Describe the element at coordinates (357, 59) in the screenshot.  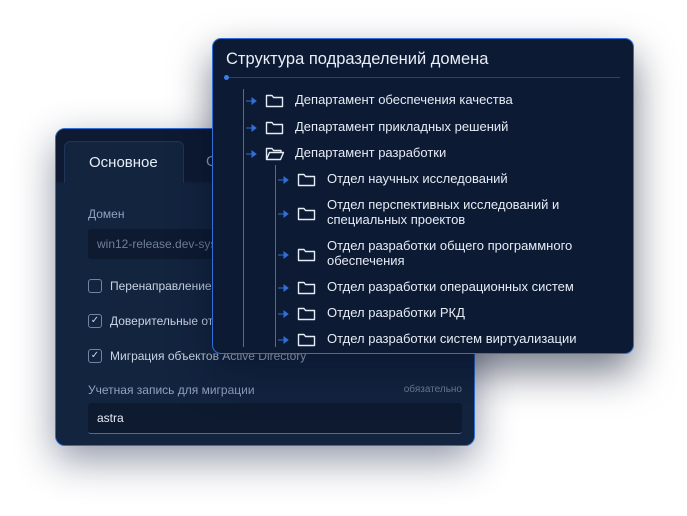
I see `window-title: Структура подразделений домена` at that location.